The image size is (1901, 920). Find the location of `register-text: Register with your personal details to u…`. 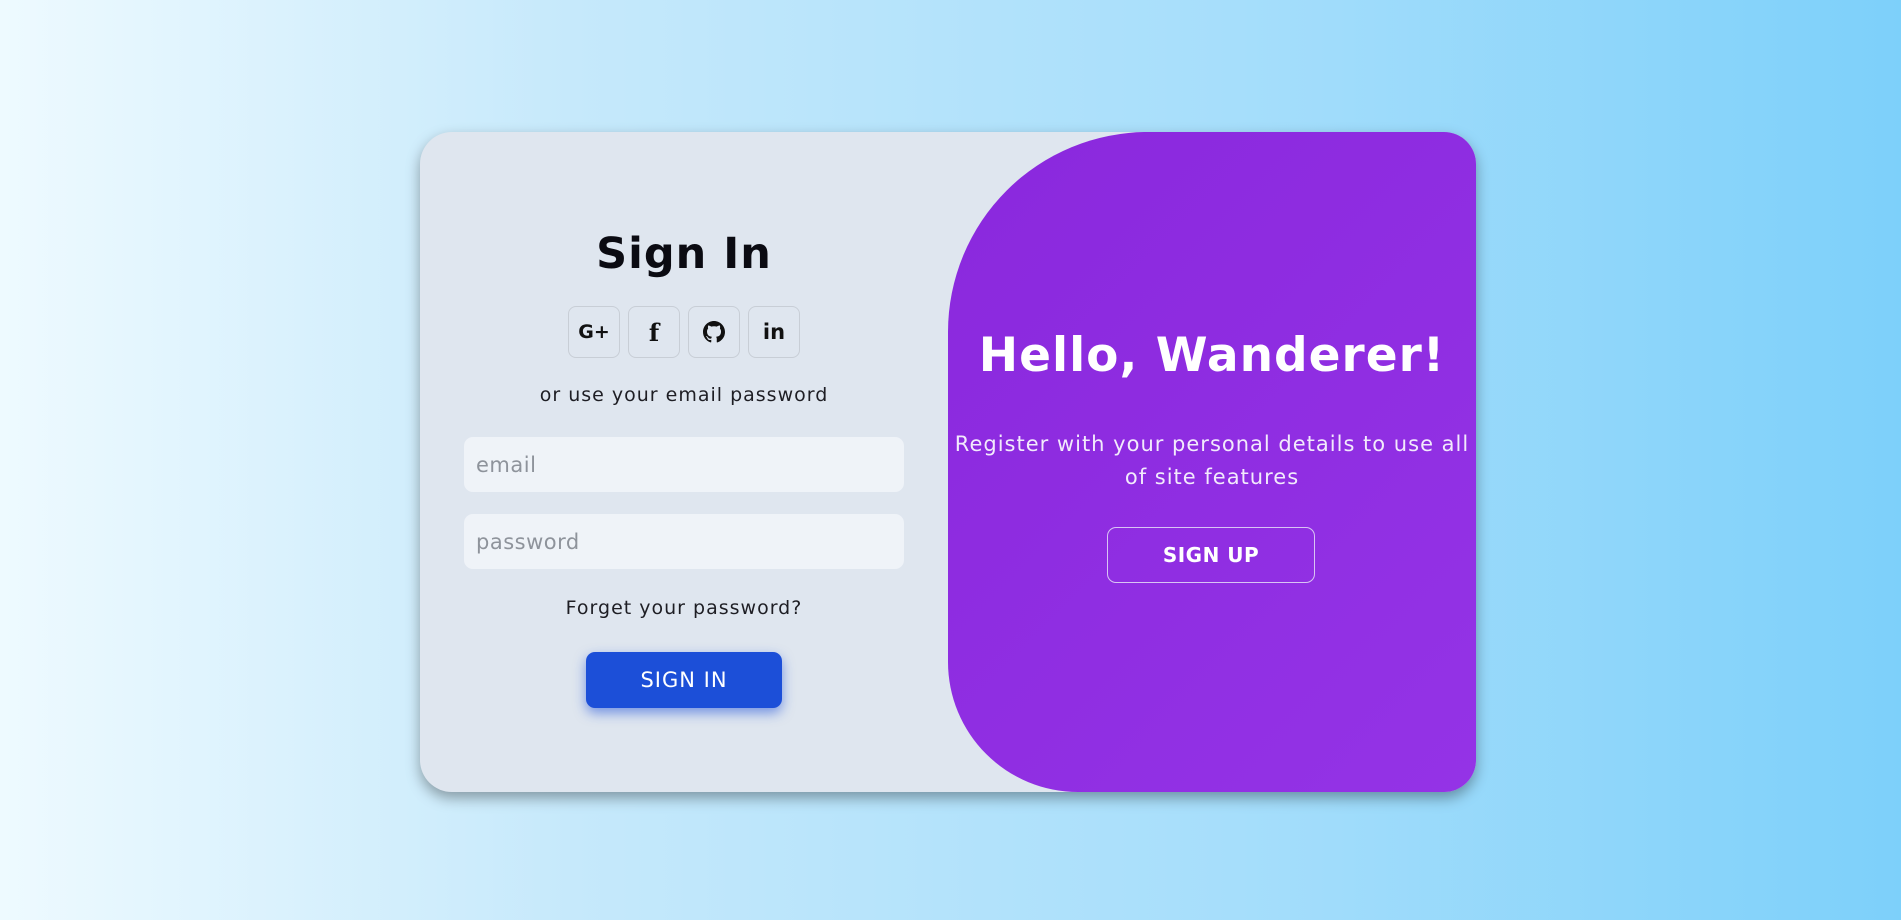

register-text: Register with your personal details to u… is located at coordinates (1212, 460).